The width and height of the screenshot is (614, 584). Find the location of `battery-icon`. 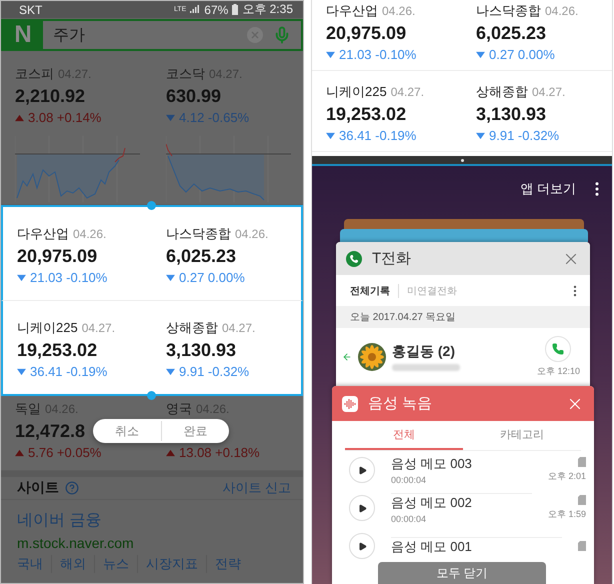

battery-icon is located at coordinates (235, 9).